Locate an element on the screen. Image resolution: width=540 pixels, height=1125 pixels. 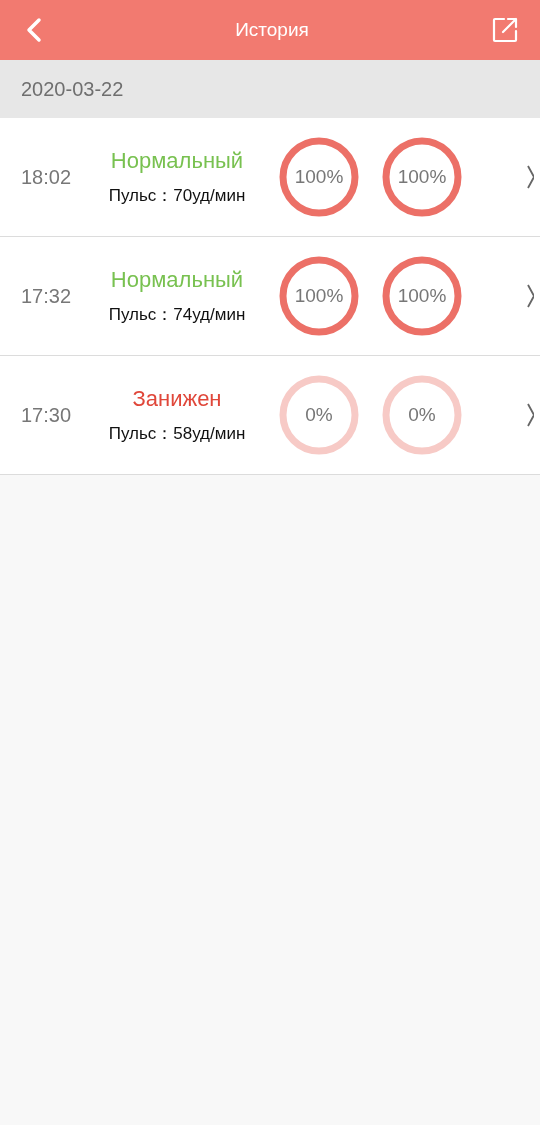
share-icon is located at coordinates (505, 30).